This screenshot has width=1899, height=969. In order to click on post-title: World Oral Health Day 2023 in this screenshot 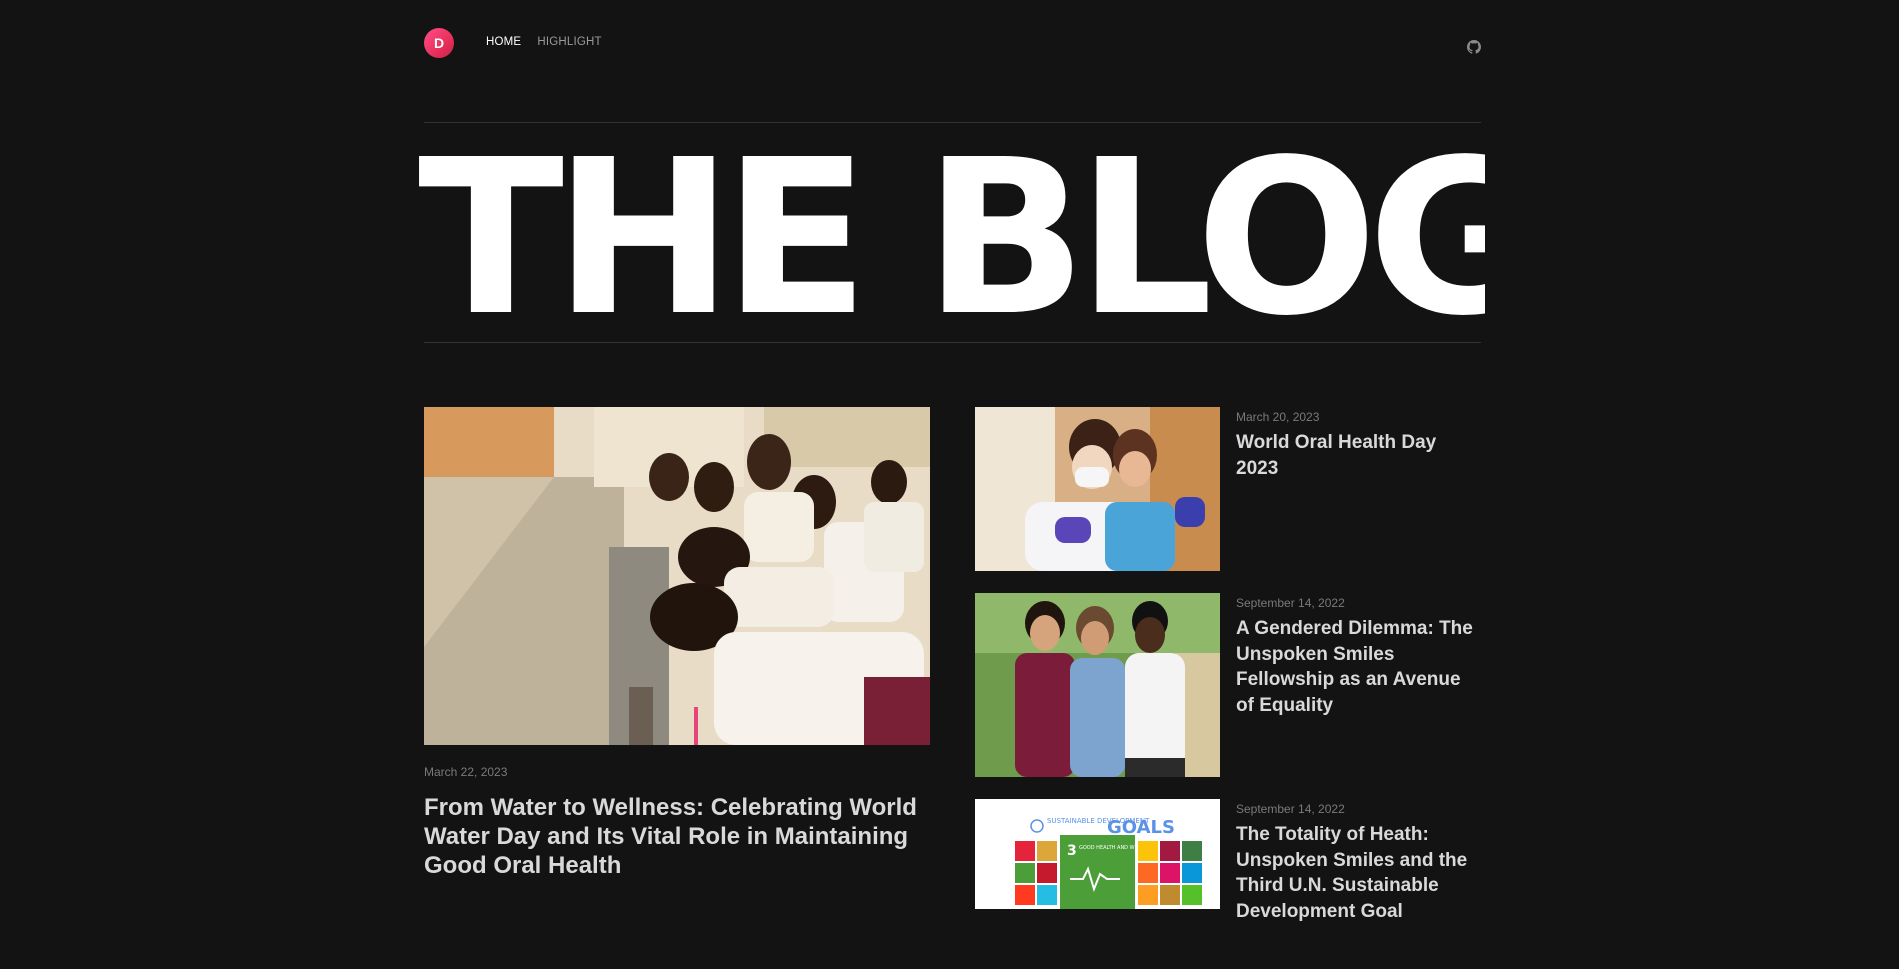, I will do `click(1358, 455)`.